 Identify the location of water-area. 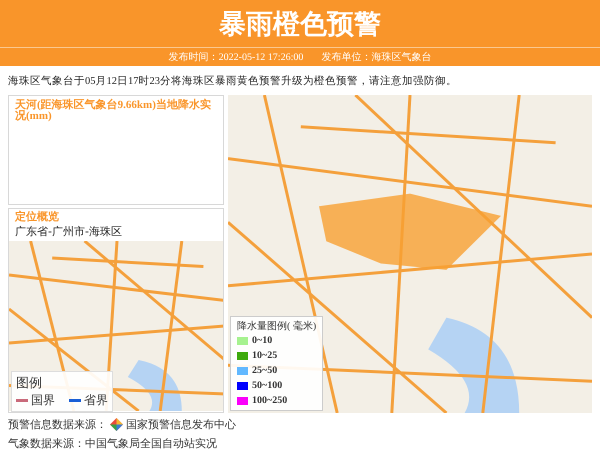
(155, 385).